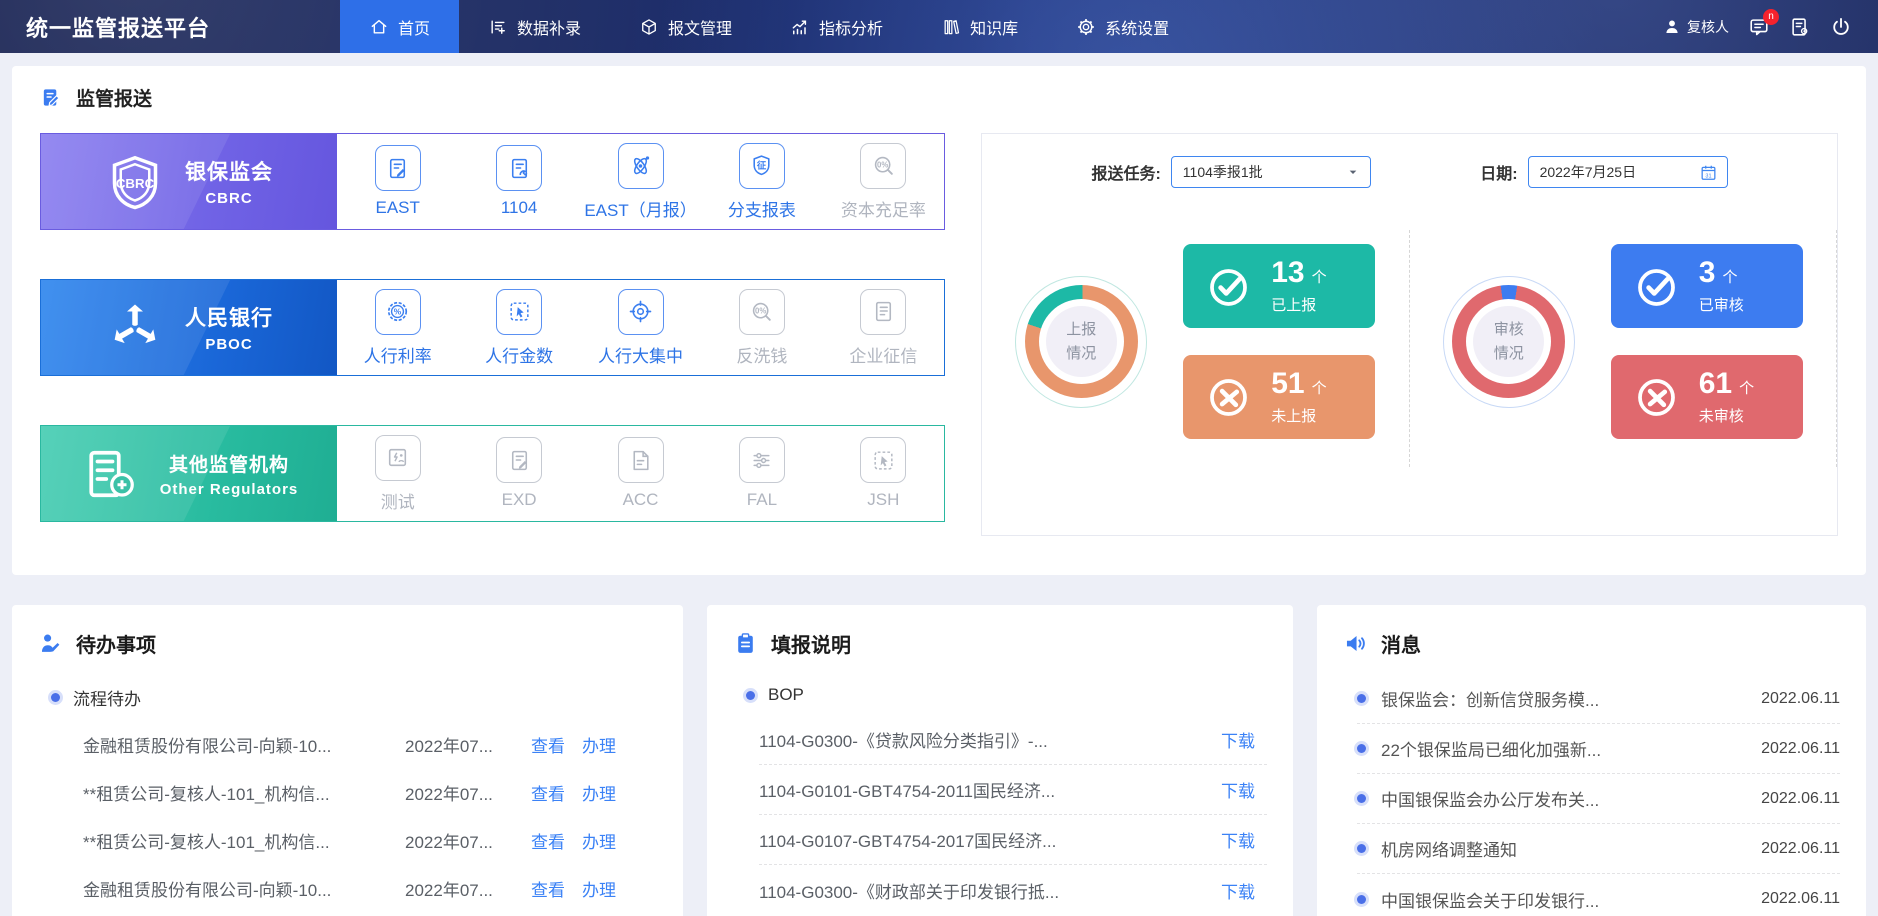  What do you see at coordinates (640, 460) in the screenshot?
I see `document-corner-icon` at bounding box center [640, 460].